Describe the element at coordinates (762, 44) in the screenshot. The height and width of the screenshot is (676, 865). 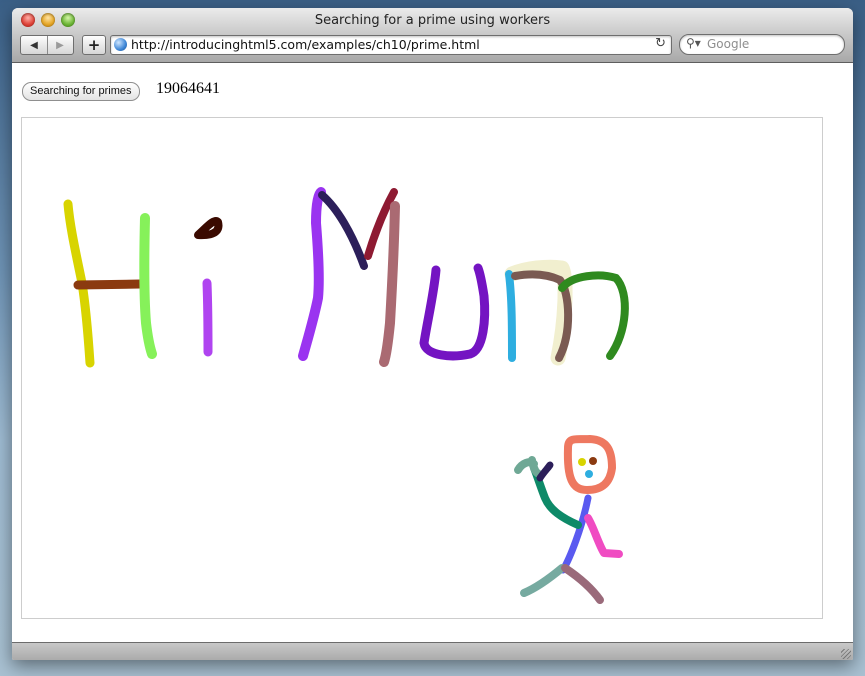
I see `search-field: ⚲▾ Google` at that location.